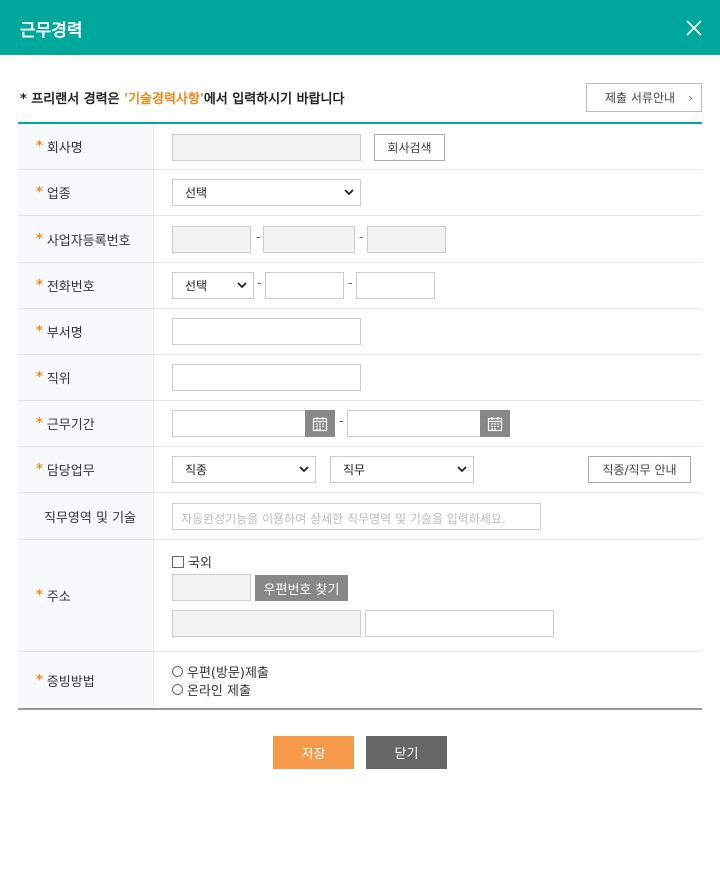  I want to click on document-guide-button: 제출 서류안내 ›, so click(644, 97).